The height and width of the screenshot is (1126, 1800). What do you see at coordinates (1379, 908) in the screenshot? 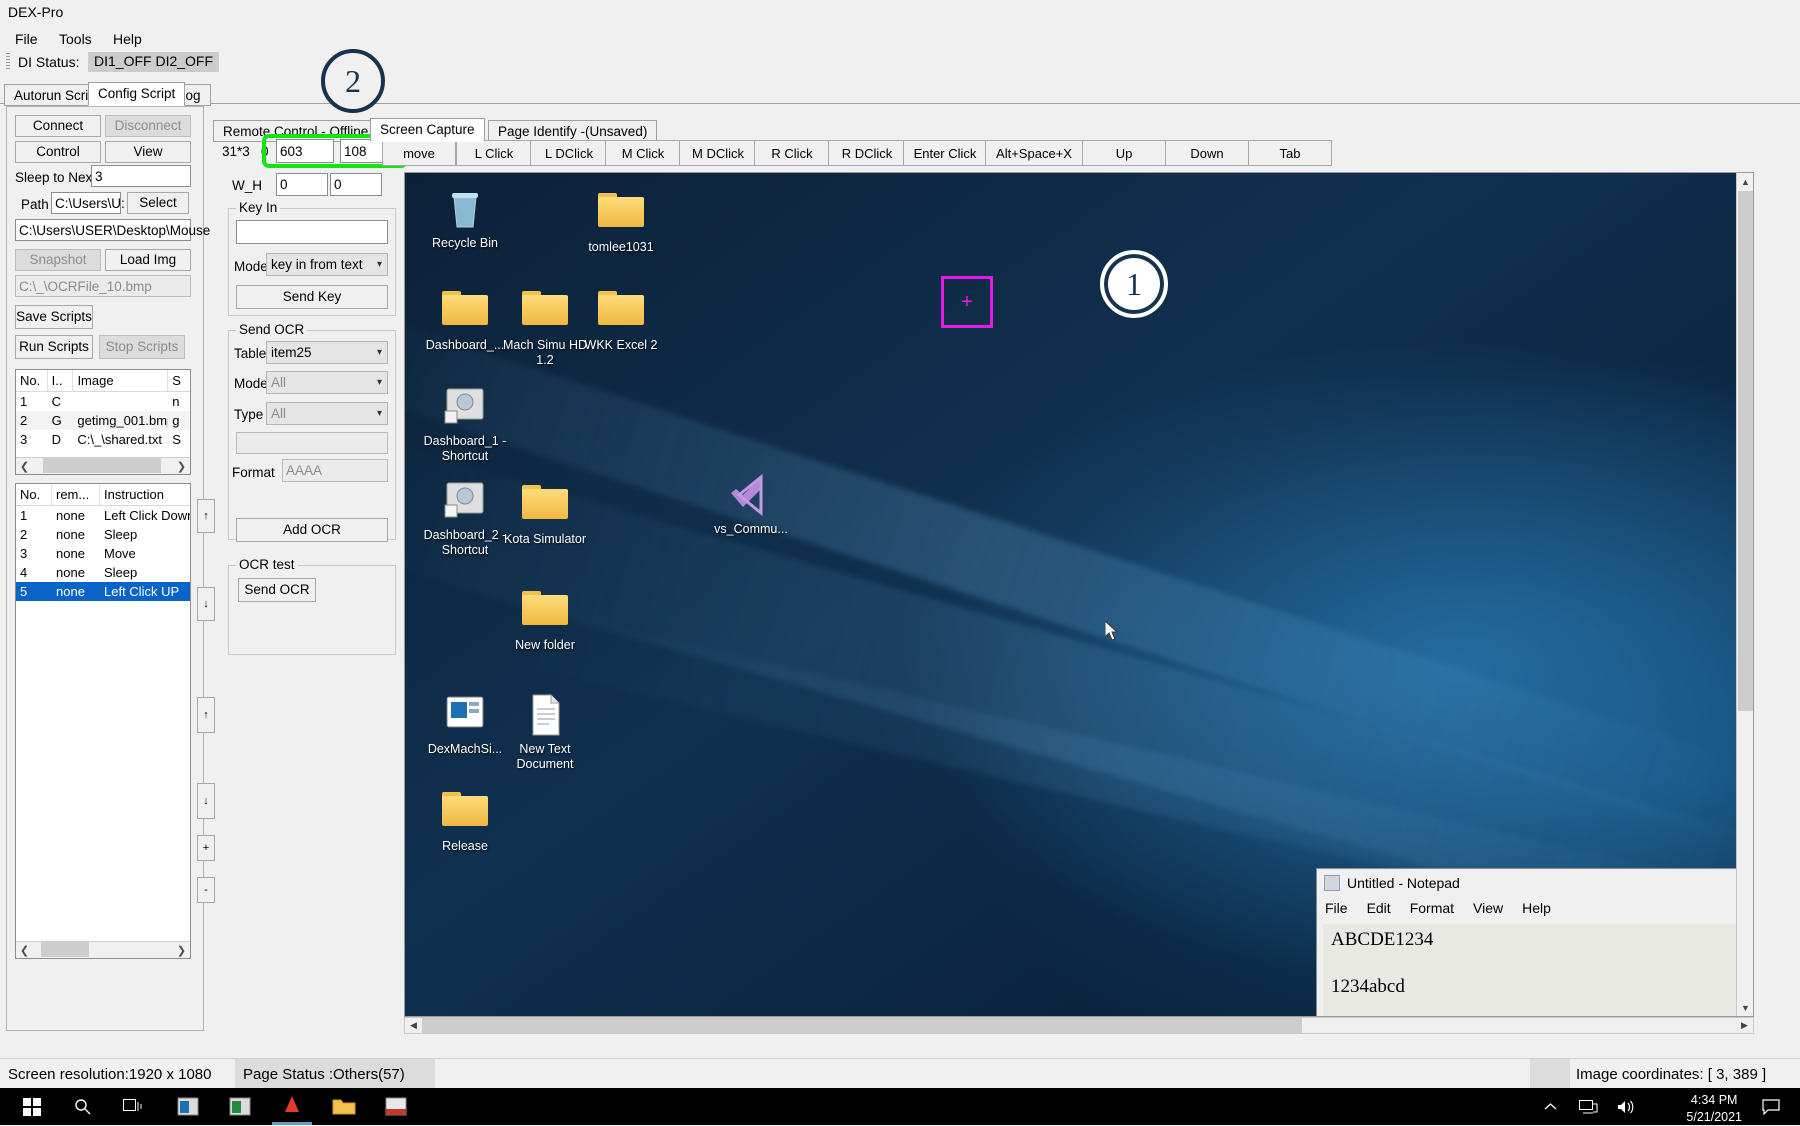
I see `notepad-menu-edit: Edit` at bounding box center [1379, 908].